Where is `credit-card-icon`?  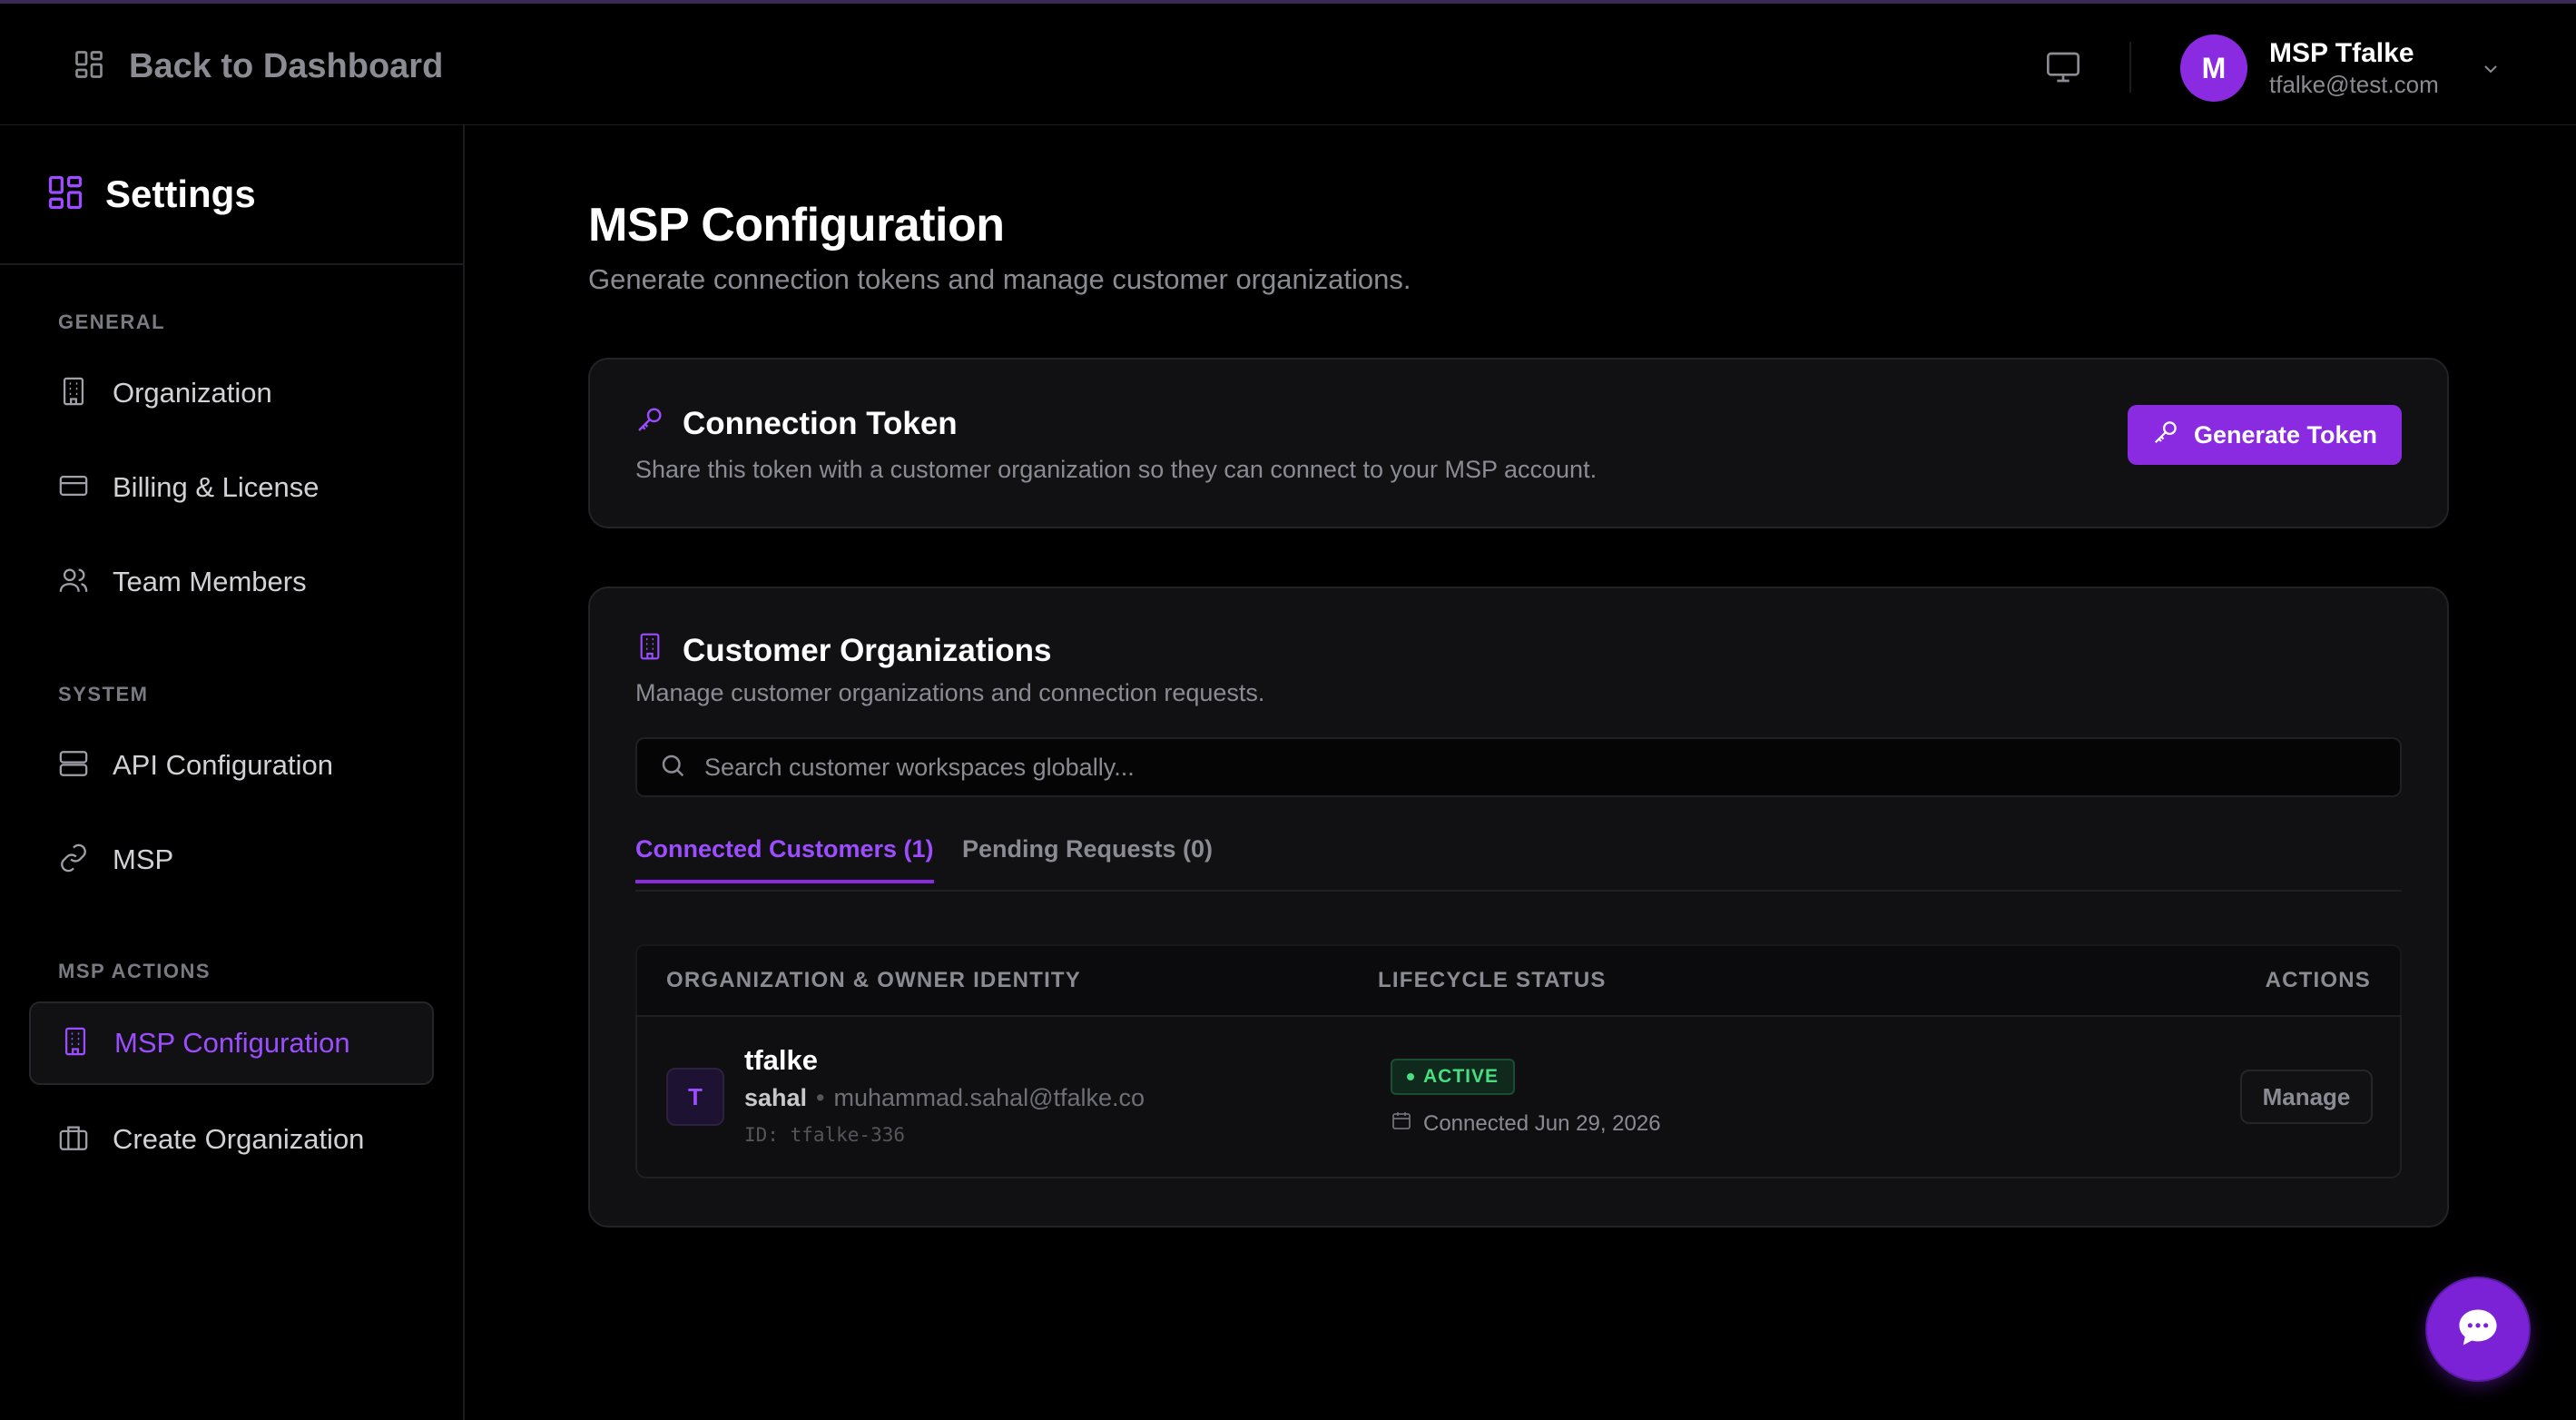 credit-card-icon is located at coordinates (73, 488).